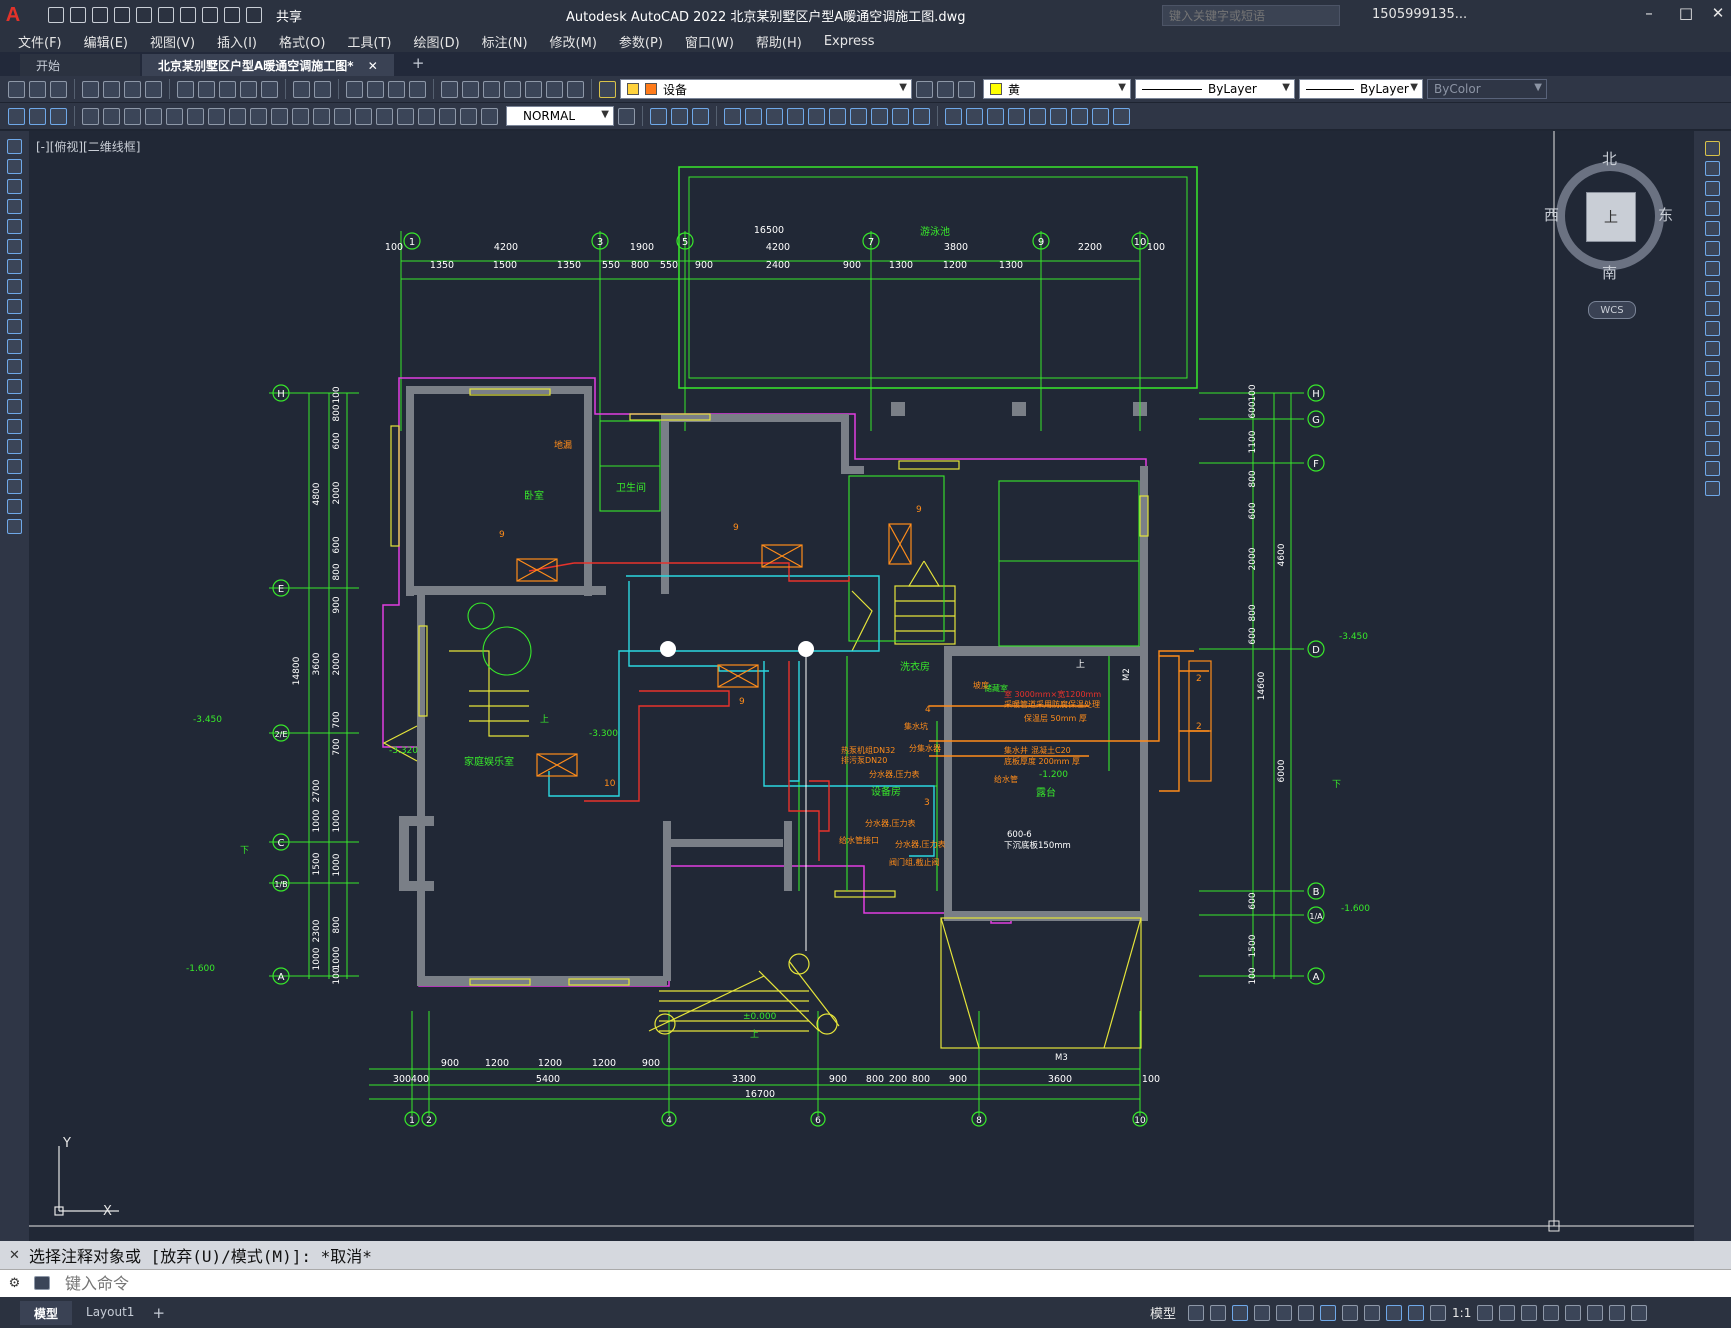  What do you see at coordinates (106, 41) in the screenshot?
I see `menu-edit: 编辑(E)` at bounding box center [106, 41].